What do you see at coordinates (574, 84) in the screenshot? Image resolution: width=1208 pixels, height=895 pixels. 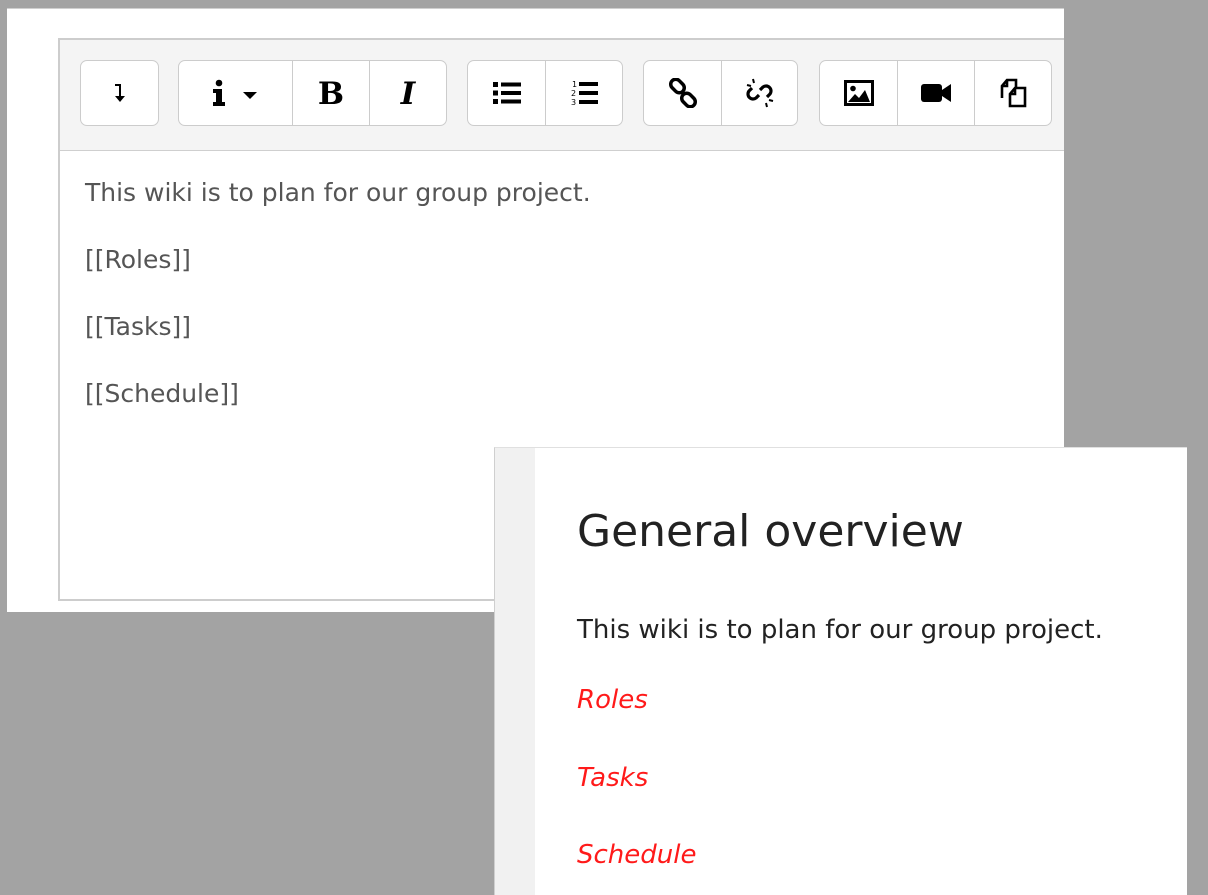 I see `svg-text: 1` at bounding box center [574, 84].